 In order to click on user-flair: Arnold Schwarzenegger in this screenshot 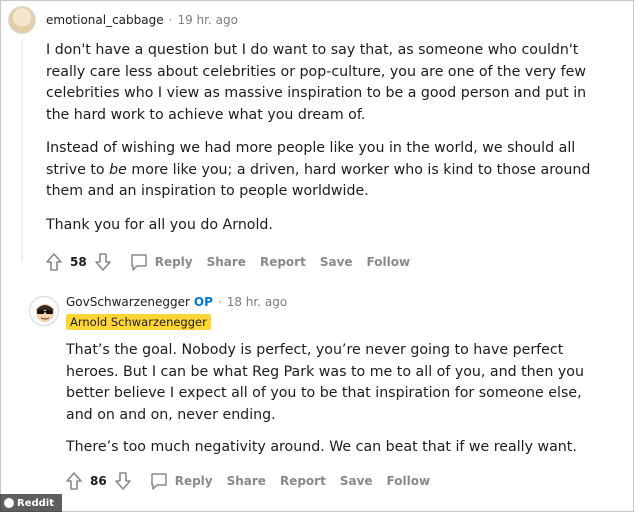, I will do `click(138, 322)`.